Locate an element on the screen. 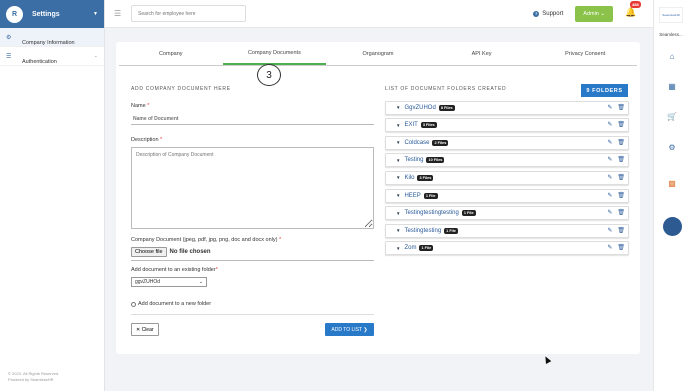 The height and width of the screenshot is (391, 688). new-folder-checkbox is located at coordinates (133, 304).